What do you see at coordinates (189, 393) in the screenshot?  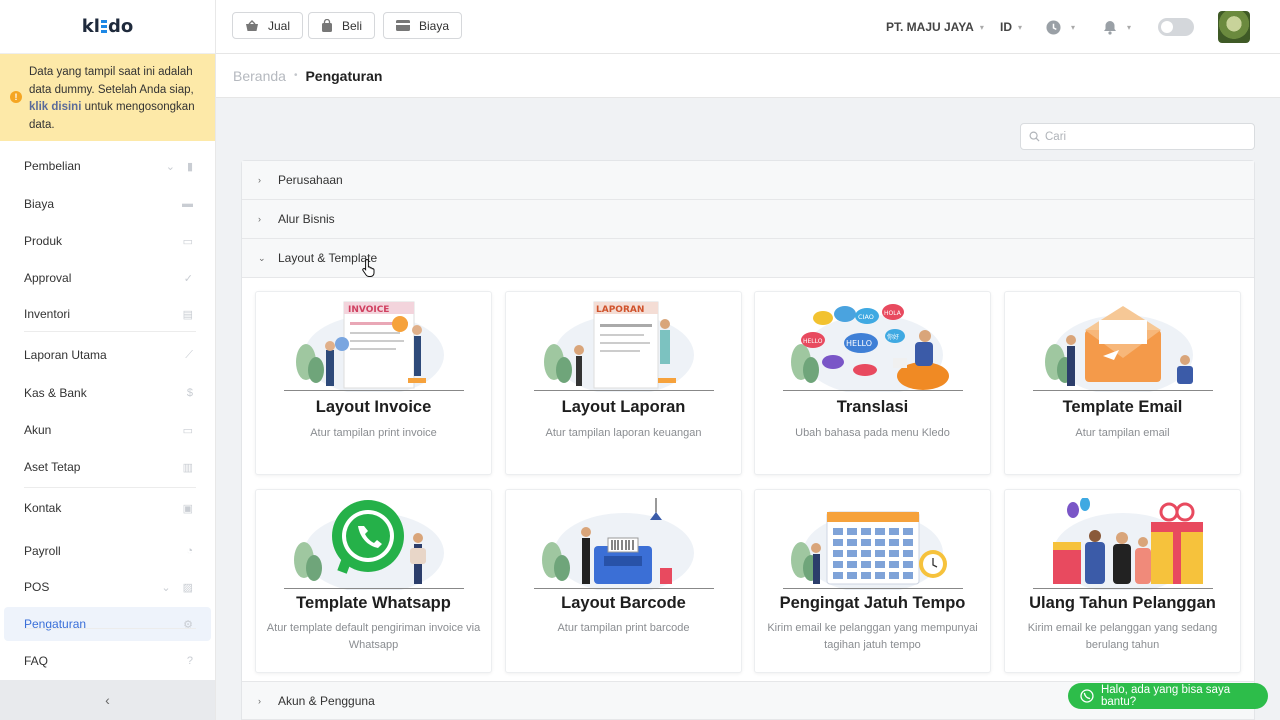 I see `dollar-icon: $` at bounding box center [189, 393].